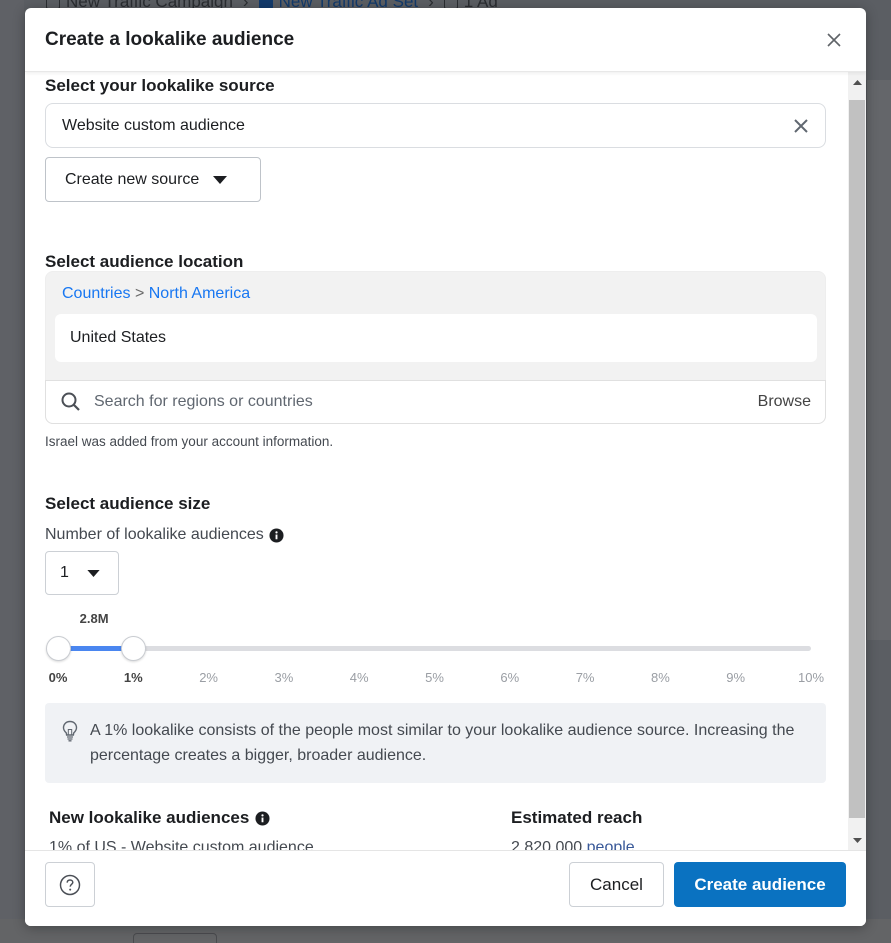 The height and width of the screenshot is (943, 891). I want to click on dialog-scrollbar, so click(857, 461).